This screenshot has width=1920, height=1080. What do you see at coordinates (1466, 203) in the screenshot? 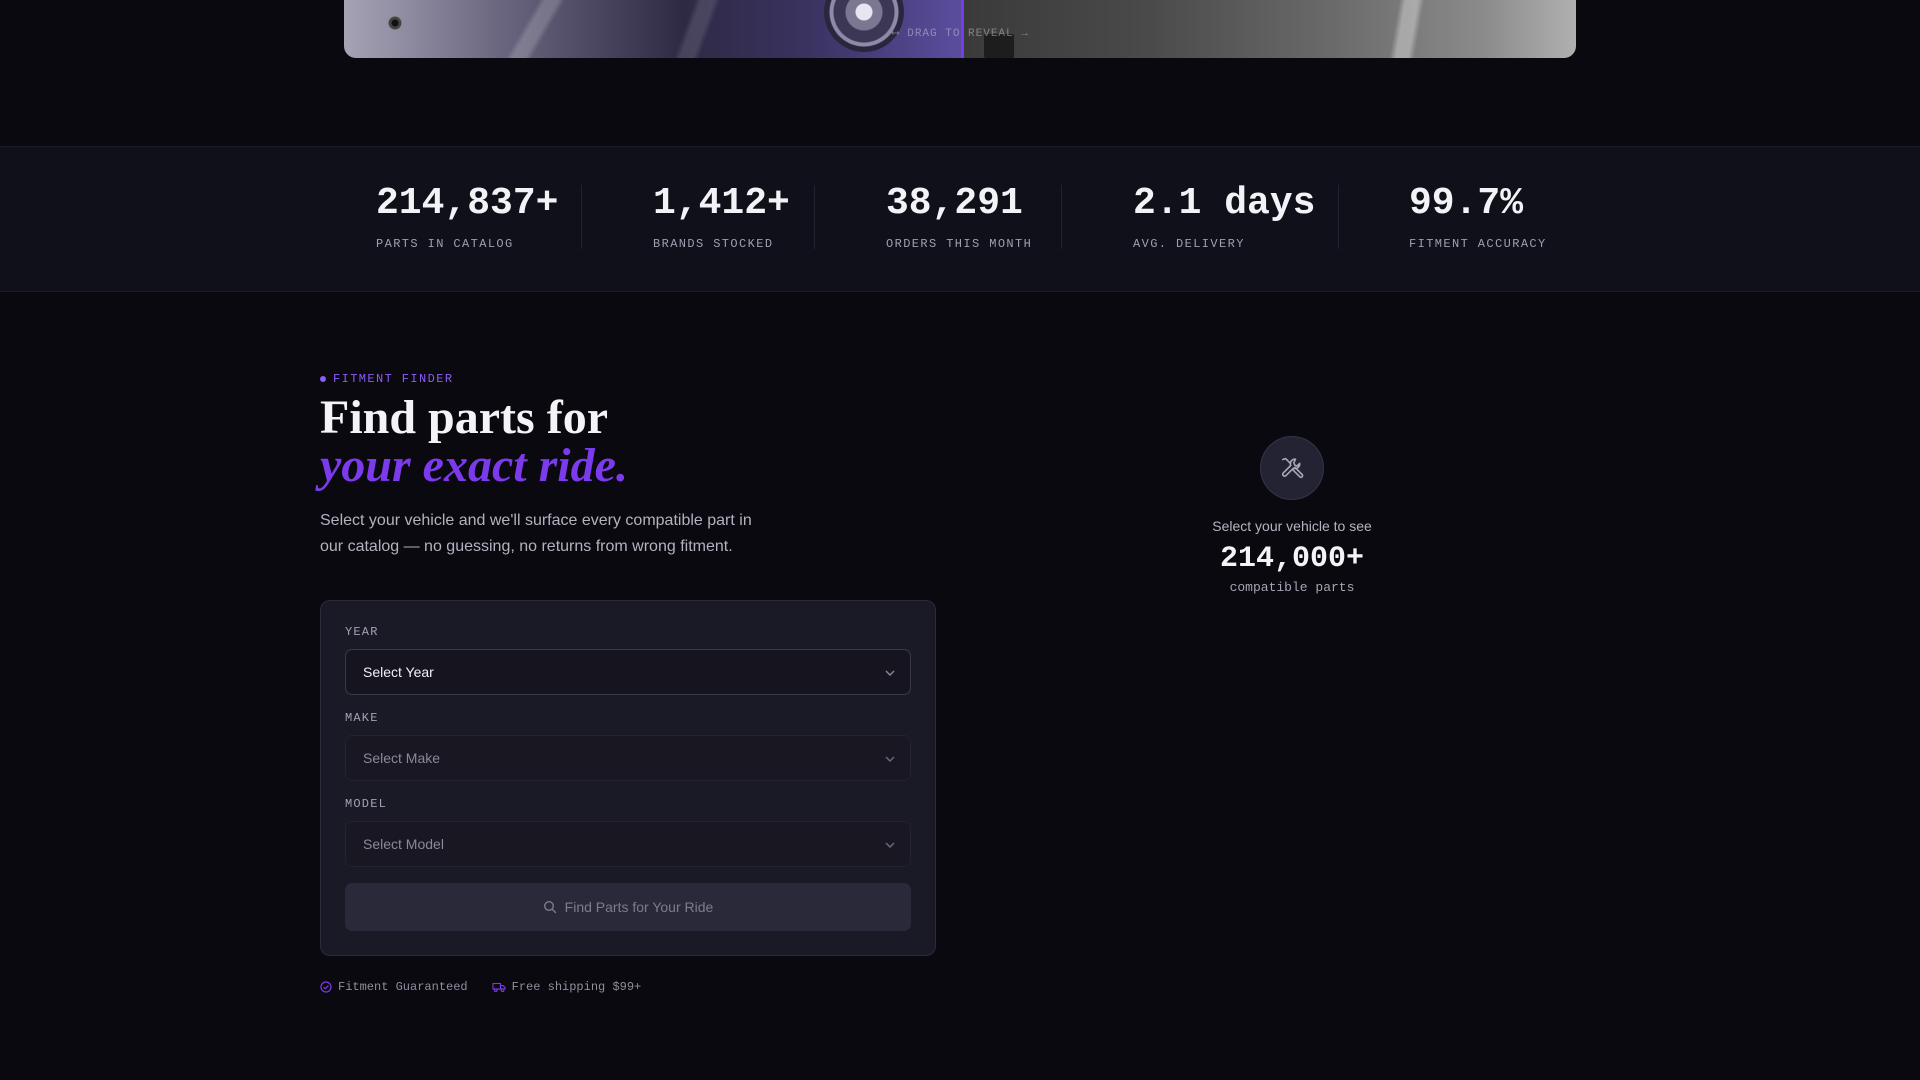
I see `stat-value: 99.7%` at bounding box center [1466, 203].